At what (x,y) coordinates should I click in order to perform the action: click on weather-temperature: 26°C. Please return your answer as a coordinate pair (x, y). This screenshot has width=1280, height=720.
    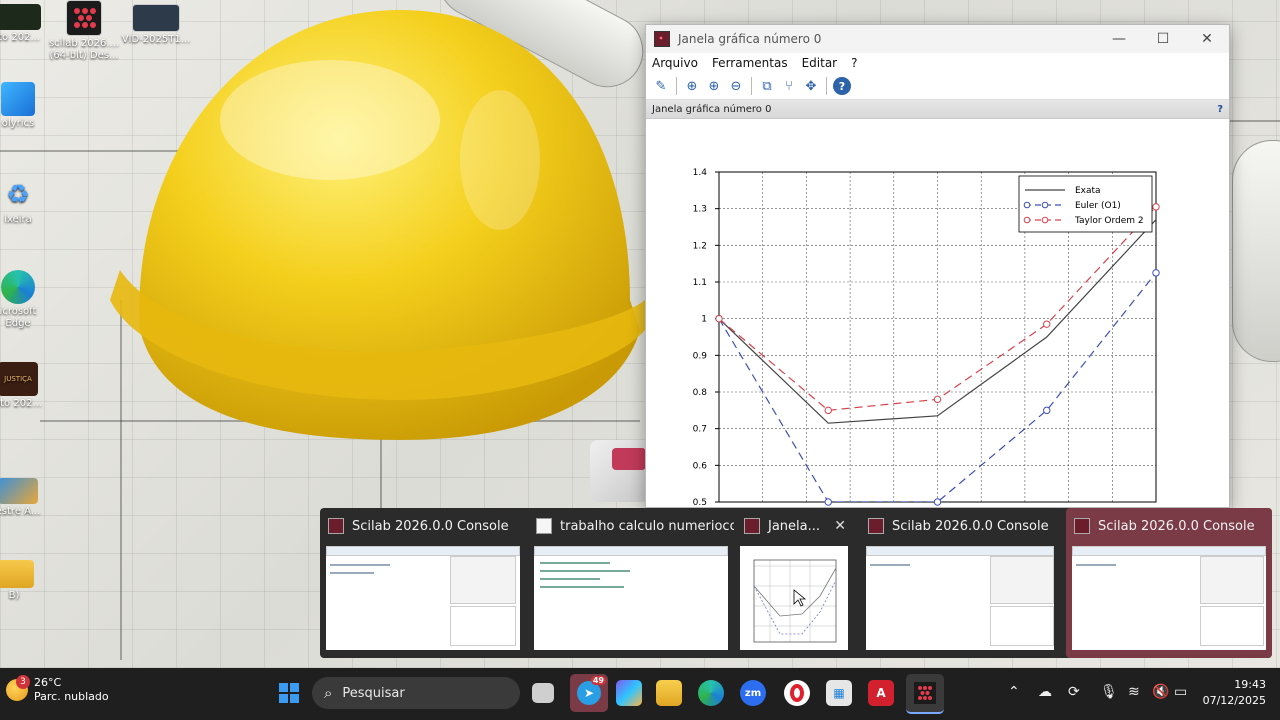
    Looking at the image, I should click on (48, 682).